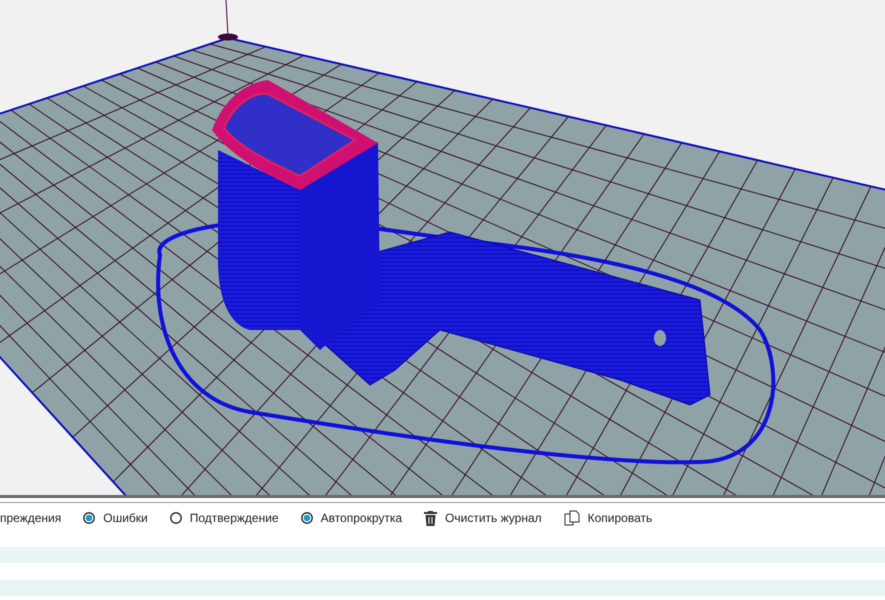 This screenshot has height=600, width=885. I want to click on filter-label: преждения, so click(31, 518).